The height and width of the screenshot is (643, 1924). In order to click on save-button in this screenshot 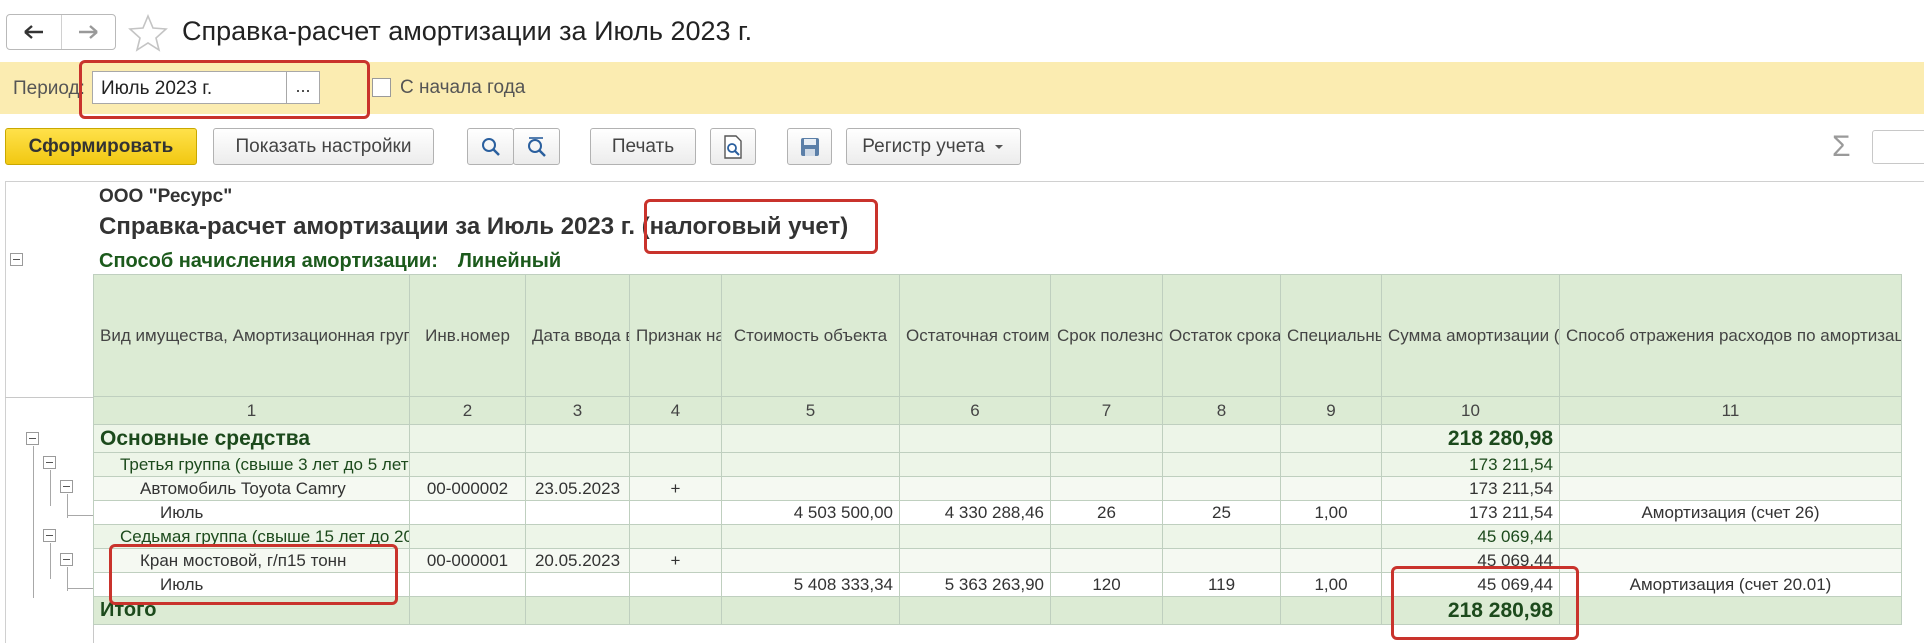, I will do `click(809, 146)`.